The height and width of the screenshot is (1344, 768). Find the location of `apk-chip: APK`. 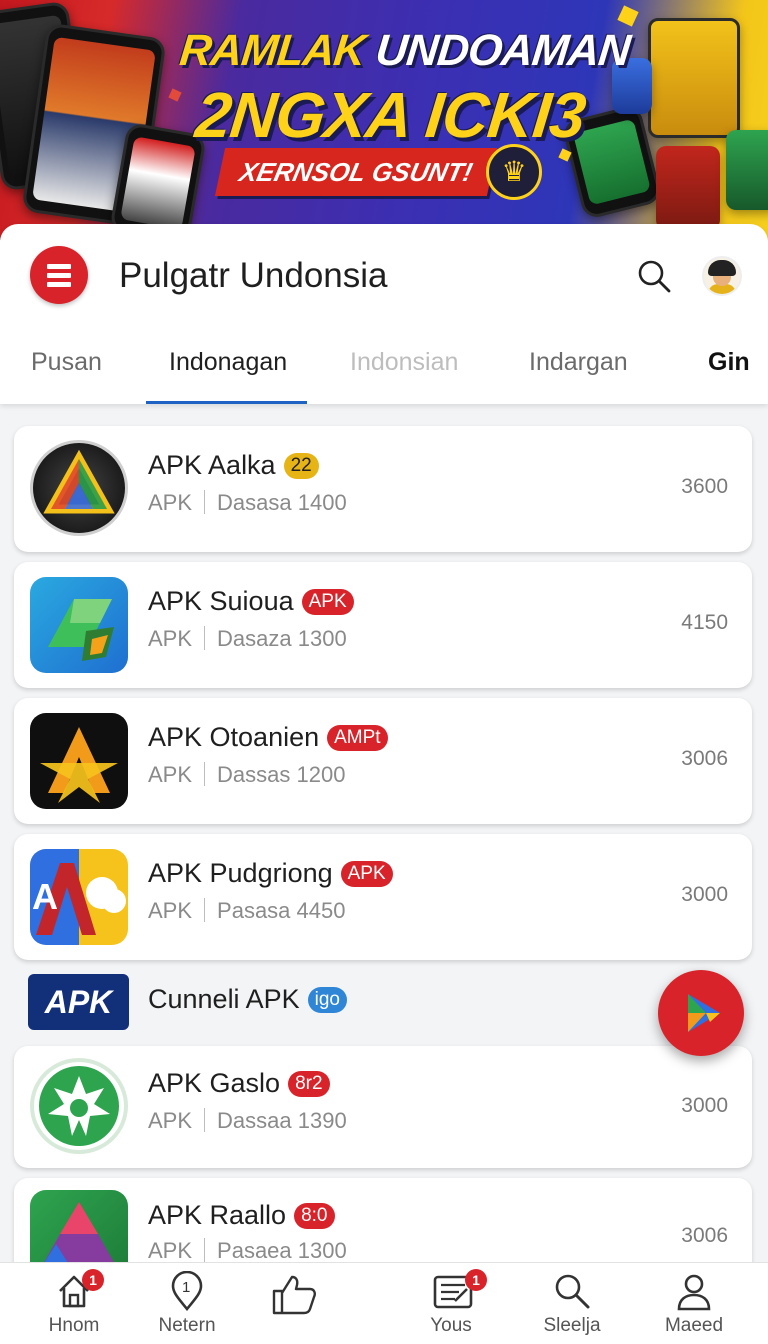

apk-chip: APK is located at coordinates (78, 1002).